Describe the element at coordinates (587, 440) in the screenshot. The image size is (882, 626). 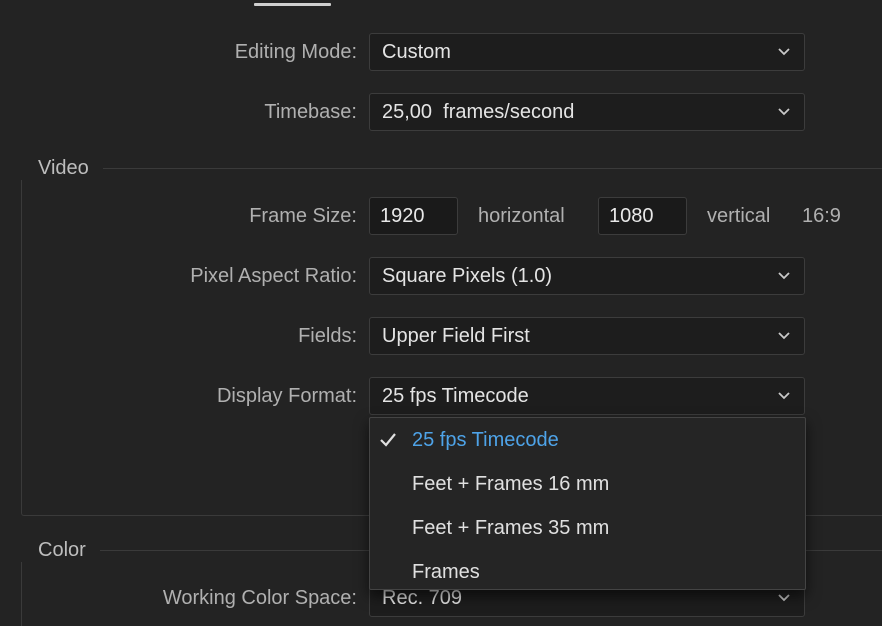
I see `dropdown-option-25fps-timecode: 25 fps Timecode` at that location.